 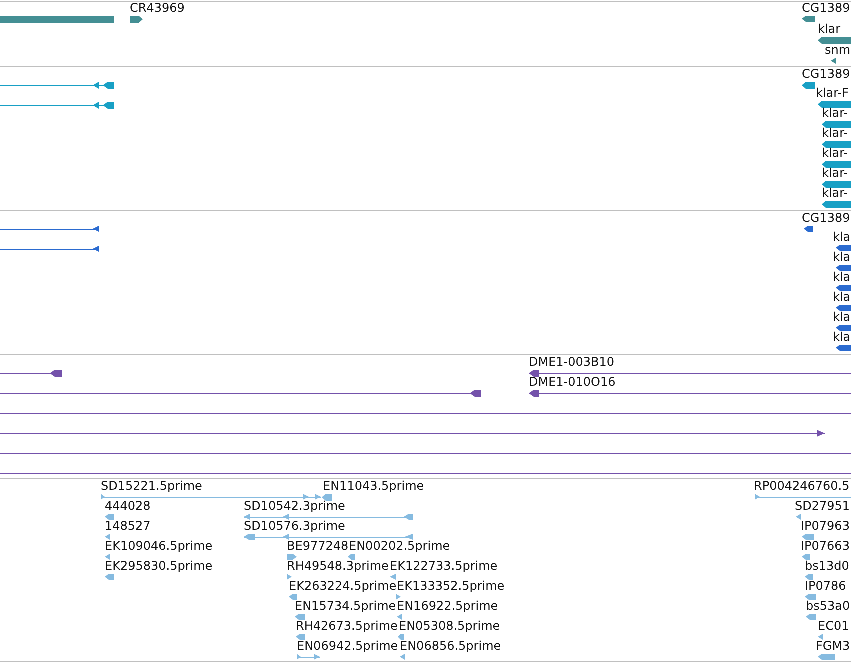 I want to click on feature-label: EK295830.5prime, so click(x=159, y=566).